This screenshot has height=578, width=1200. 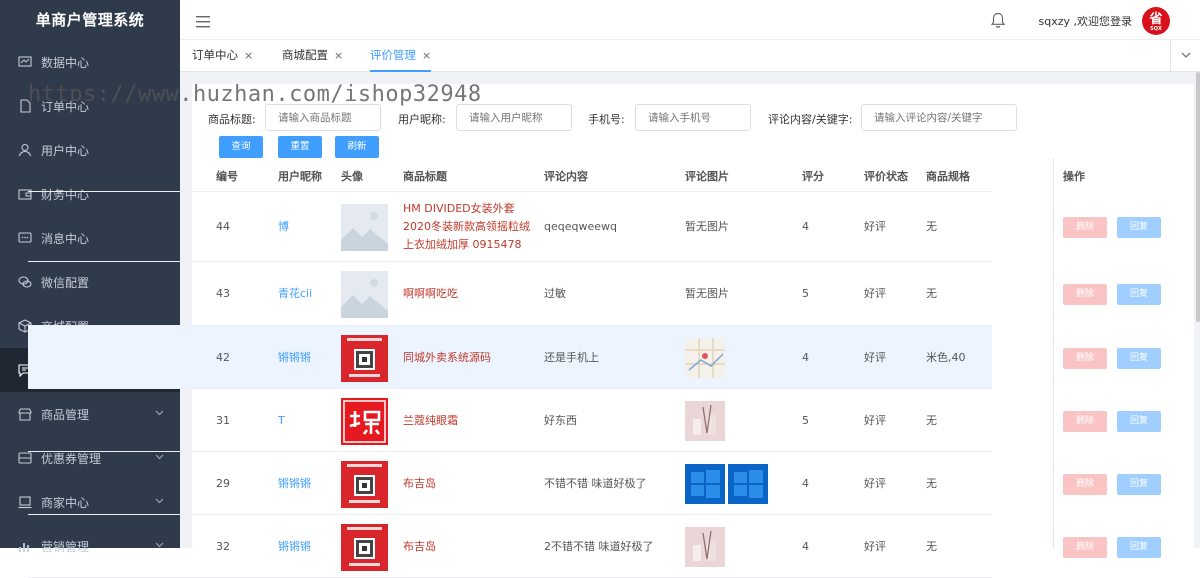 What do you see at coordinates (300, 147) in the screenshot?
I see `reset-button: 重置` at bounding box center [300, 147].